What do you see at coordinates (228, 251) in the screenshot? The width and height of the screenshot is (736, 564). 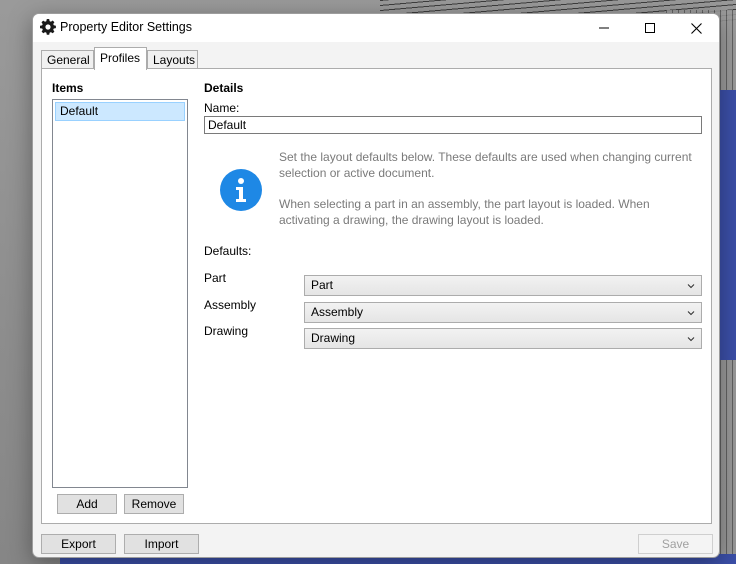 I see `defaults-label: Defaults:` at bounding box center [228, 251].